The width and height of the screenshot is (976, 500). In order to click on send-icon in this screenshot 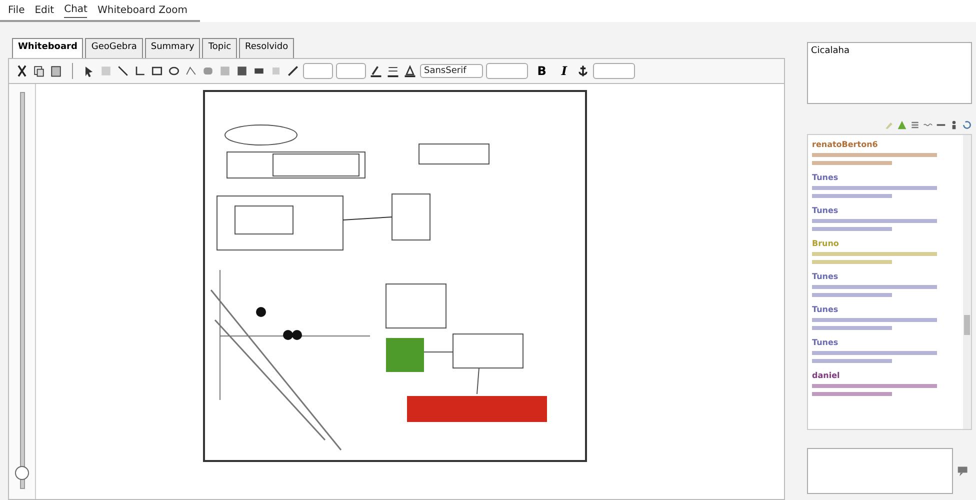, I will do `click(963, 471)`.